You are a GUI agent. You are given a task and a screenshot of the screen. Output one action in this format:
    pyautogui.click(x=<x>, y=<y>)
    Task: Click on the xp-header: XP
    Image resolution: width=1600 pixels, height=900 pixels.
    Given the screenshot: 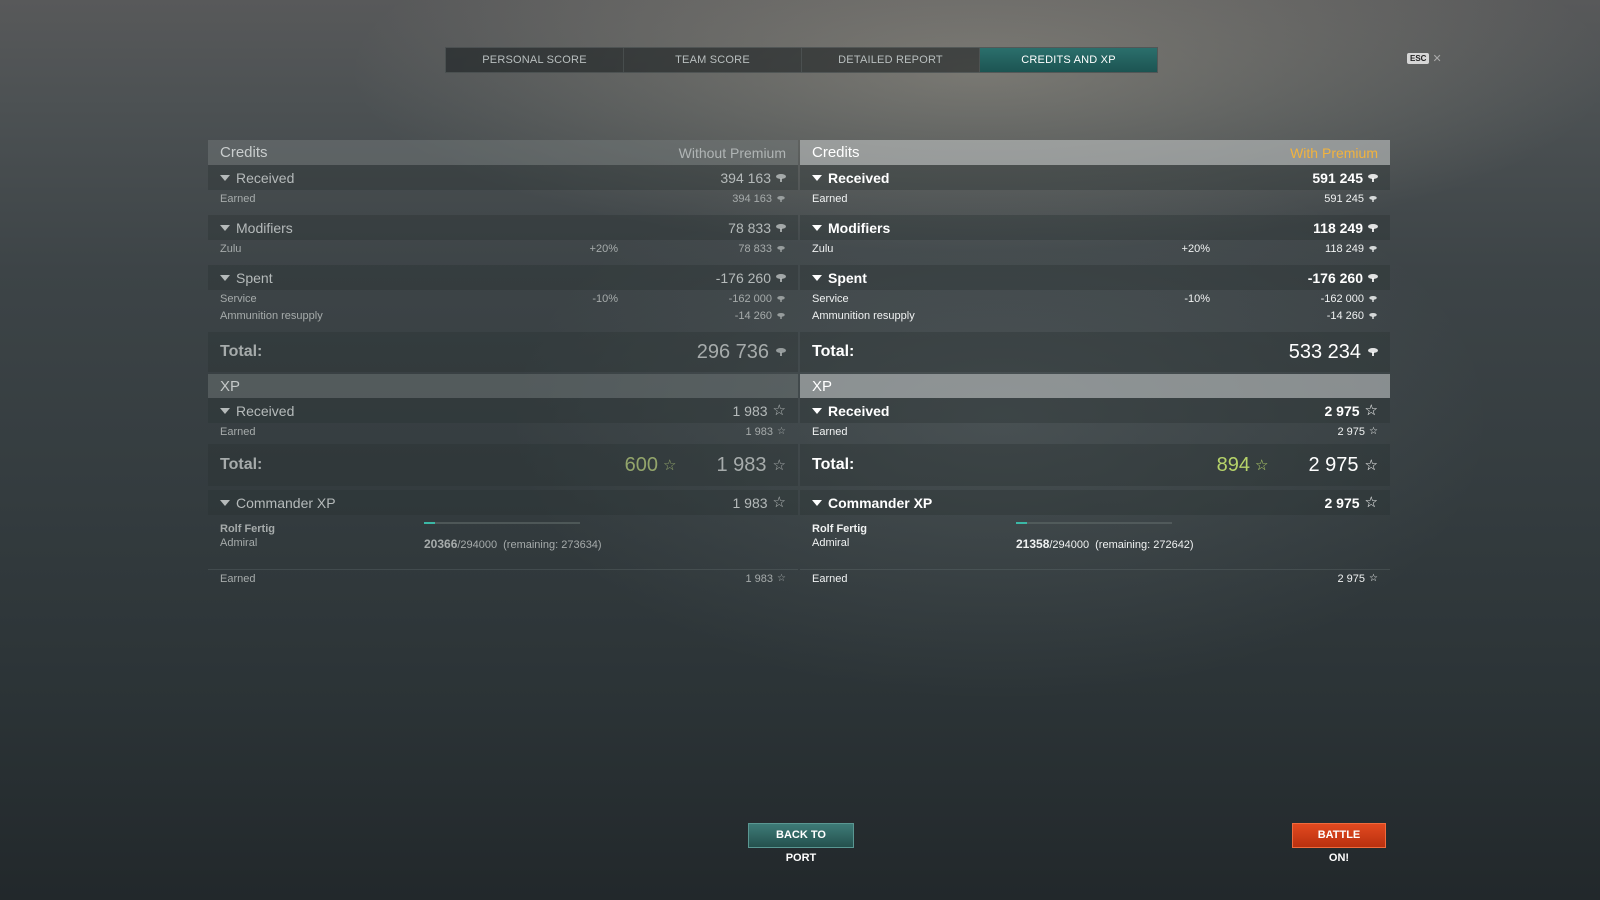 What is the action you would take?
    pyautogui.click(x=1095, y=386)
    